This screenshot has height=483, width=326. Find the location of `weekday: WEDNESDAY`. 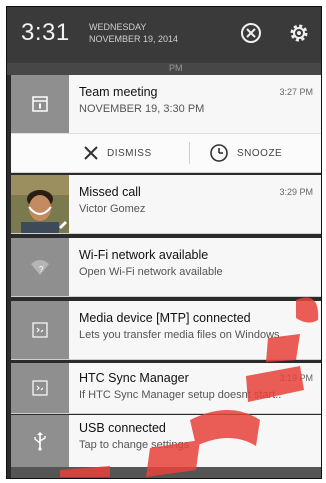

weekday: WEDNESDAY is located at coordinates (118, 27).